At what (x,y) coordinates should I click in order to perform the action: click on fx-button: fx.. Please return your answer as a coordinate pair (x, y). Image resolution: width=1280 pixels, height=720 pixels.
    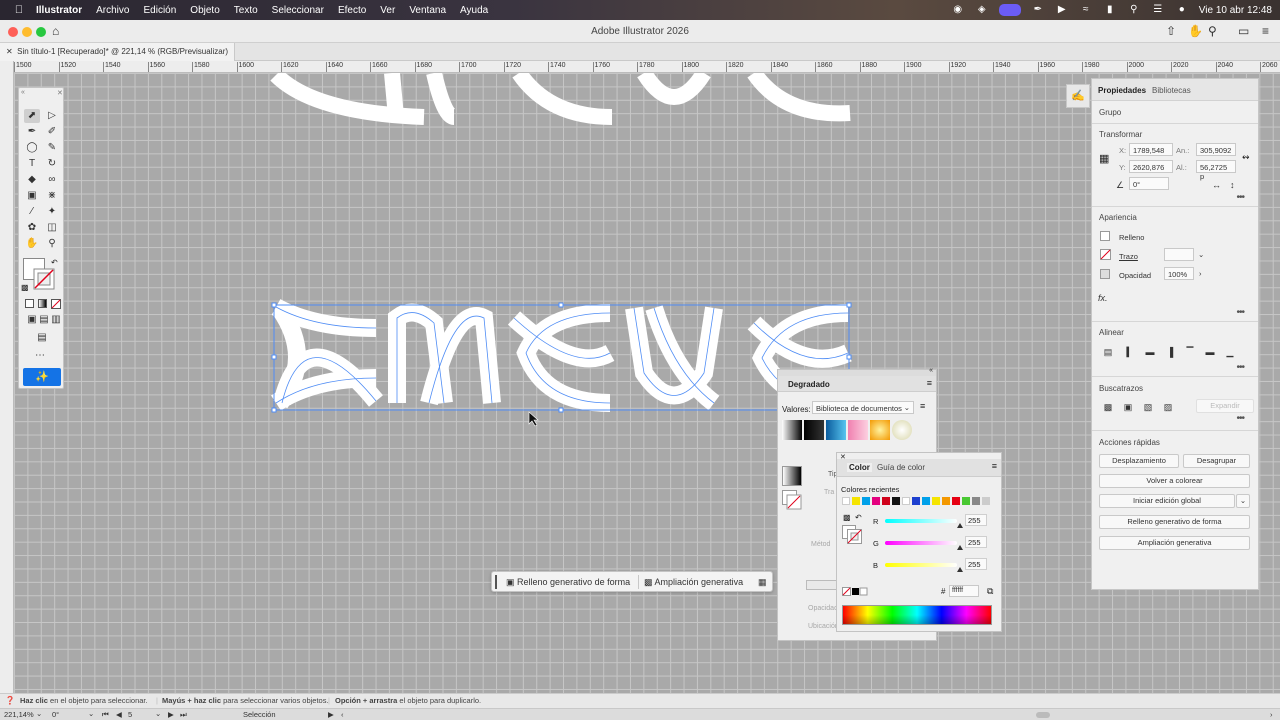
    Looking at the image, I should click on (1103, 298).